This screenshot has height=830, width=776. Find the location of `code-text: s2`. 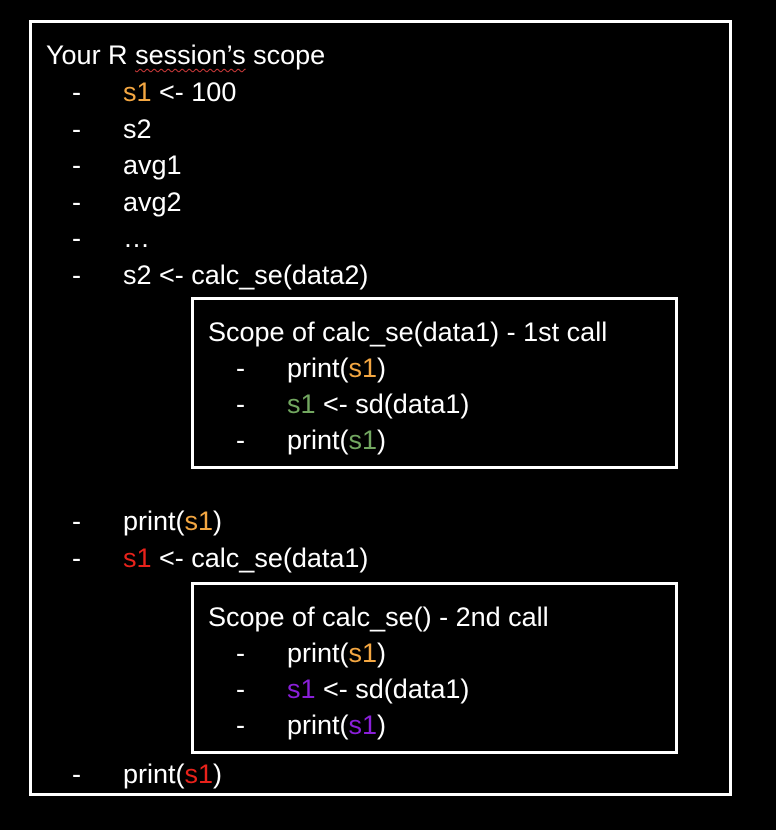

code-text: s2 is located at coordinates (137, 129).